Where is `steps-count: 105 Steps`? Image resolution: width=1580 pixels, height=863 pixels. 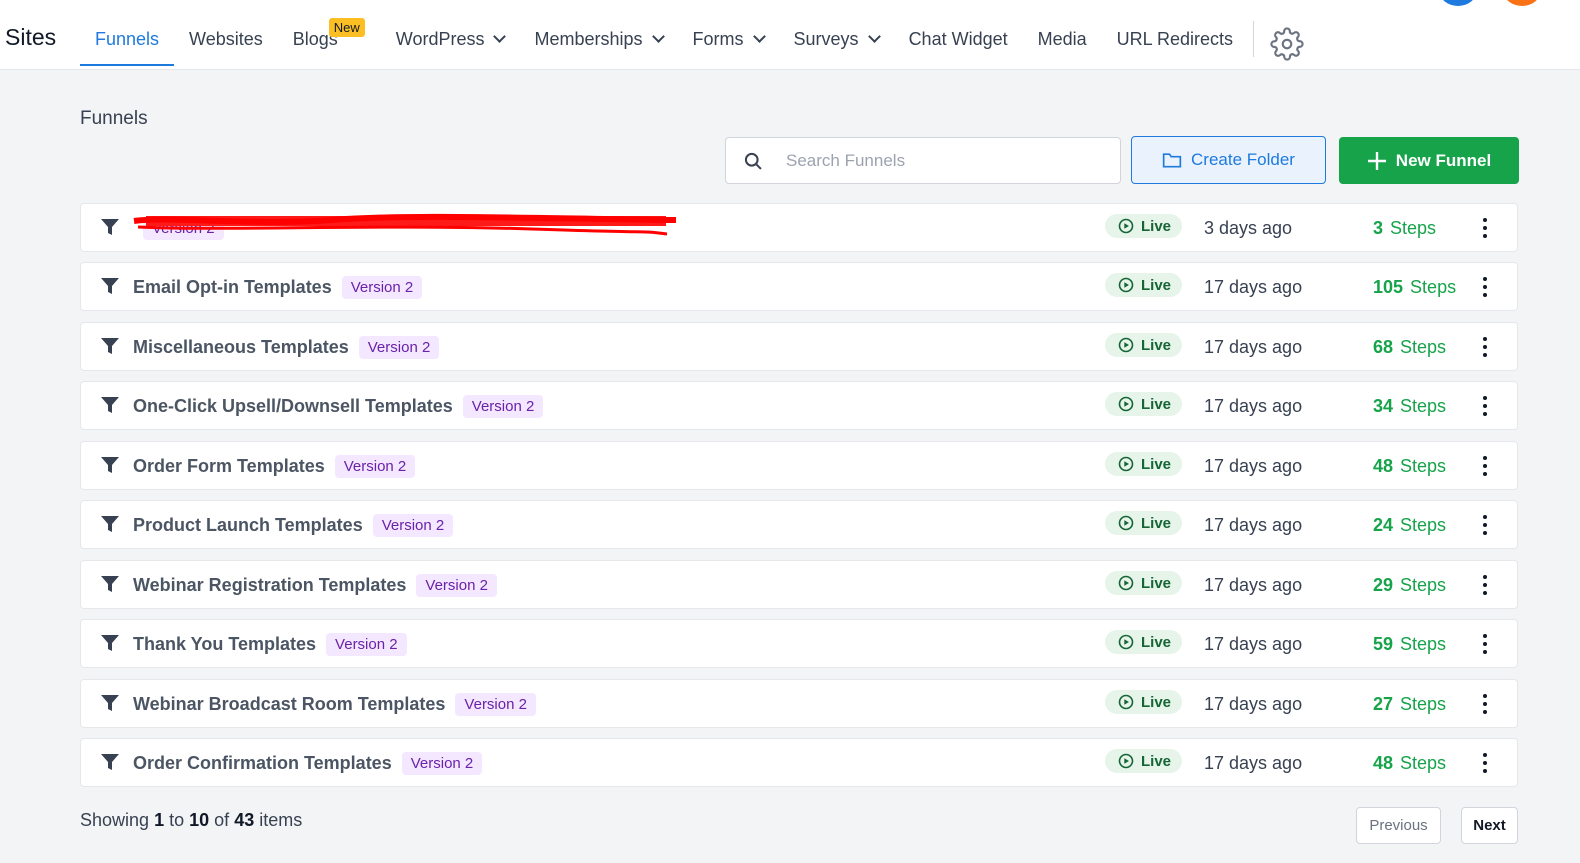 steps-count: 105 Steps is located at coordinates (1414, 287).